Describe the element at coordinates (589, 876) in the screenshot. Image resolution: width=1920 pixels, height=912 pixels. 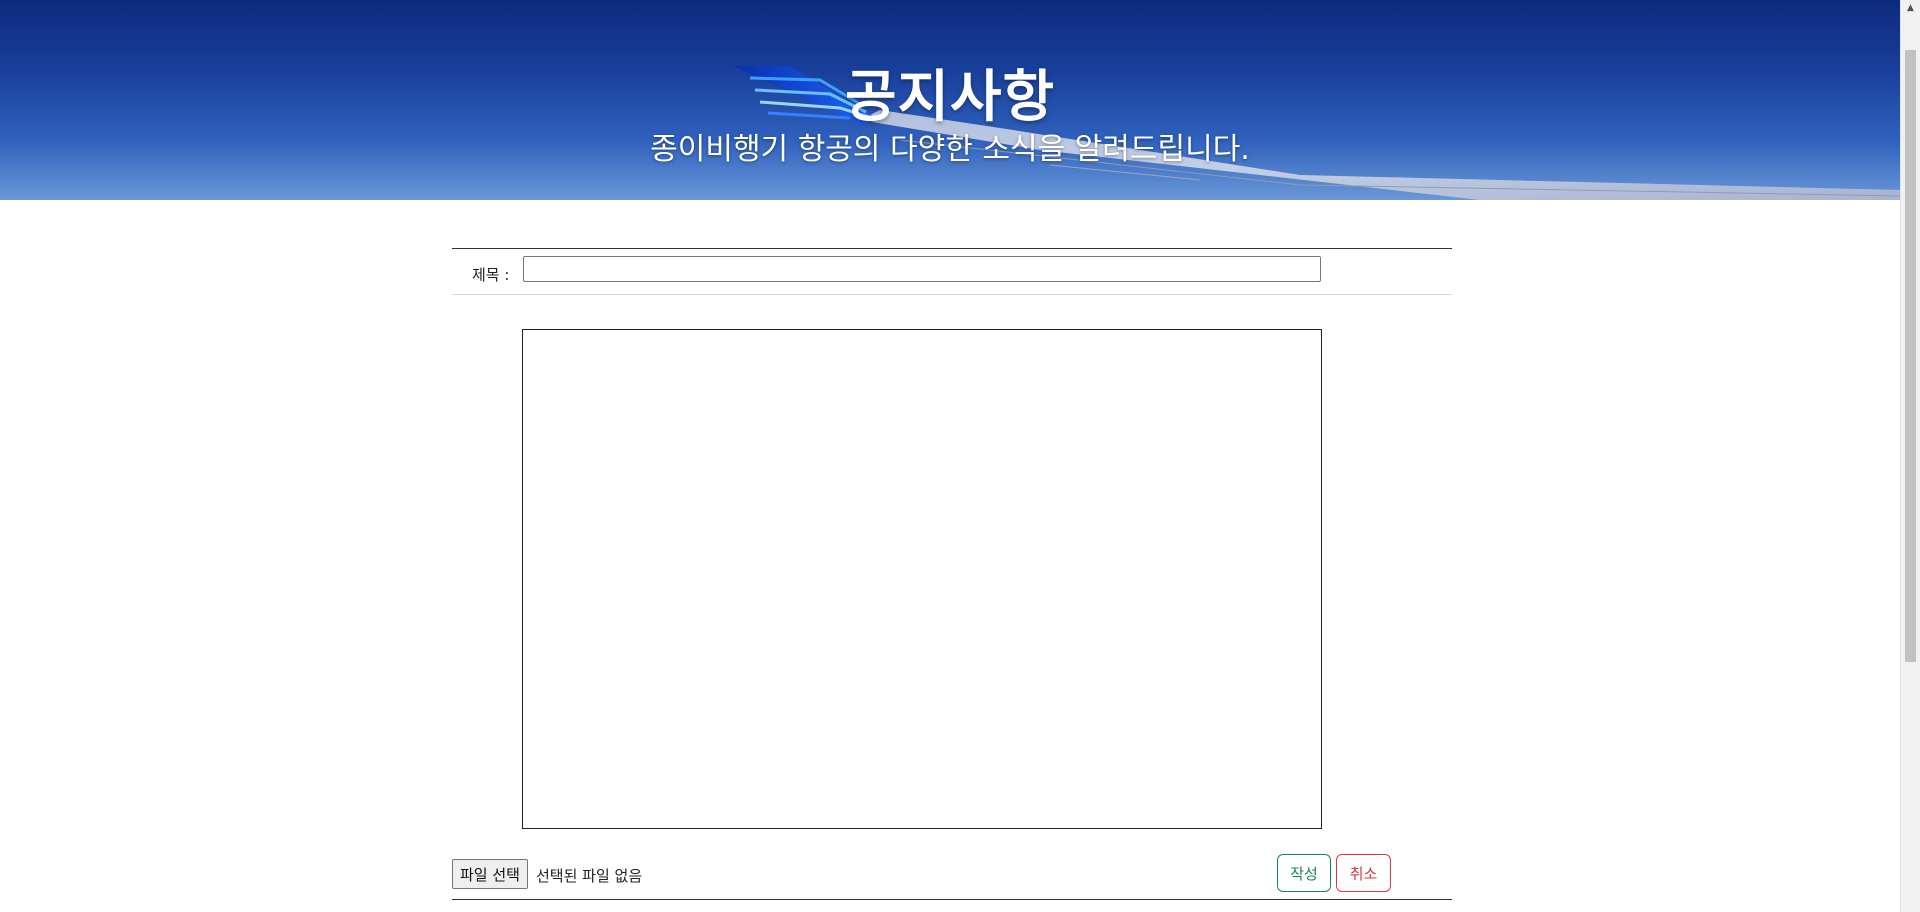
I see `file-status-text: 선택된 파일 없음` at that location.